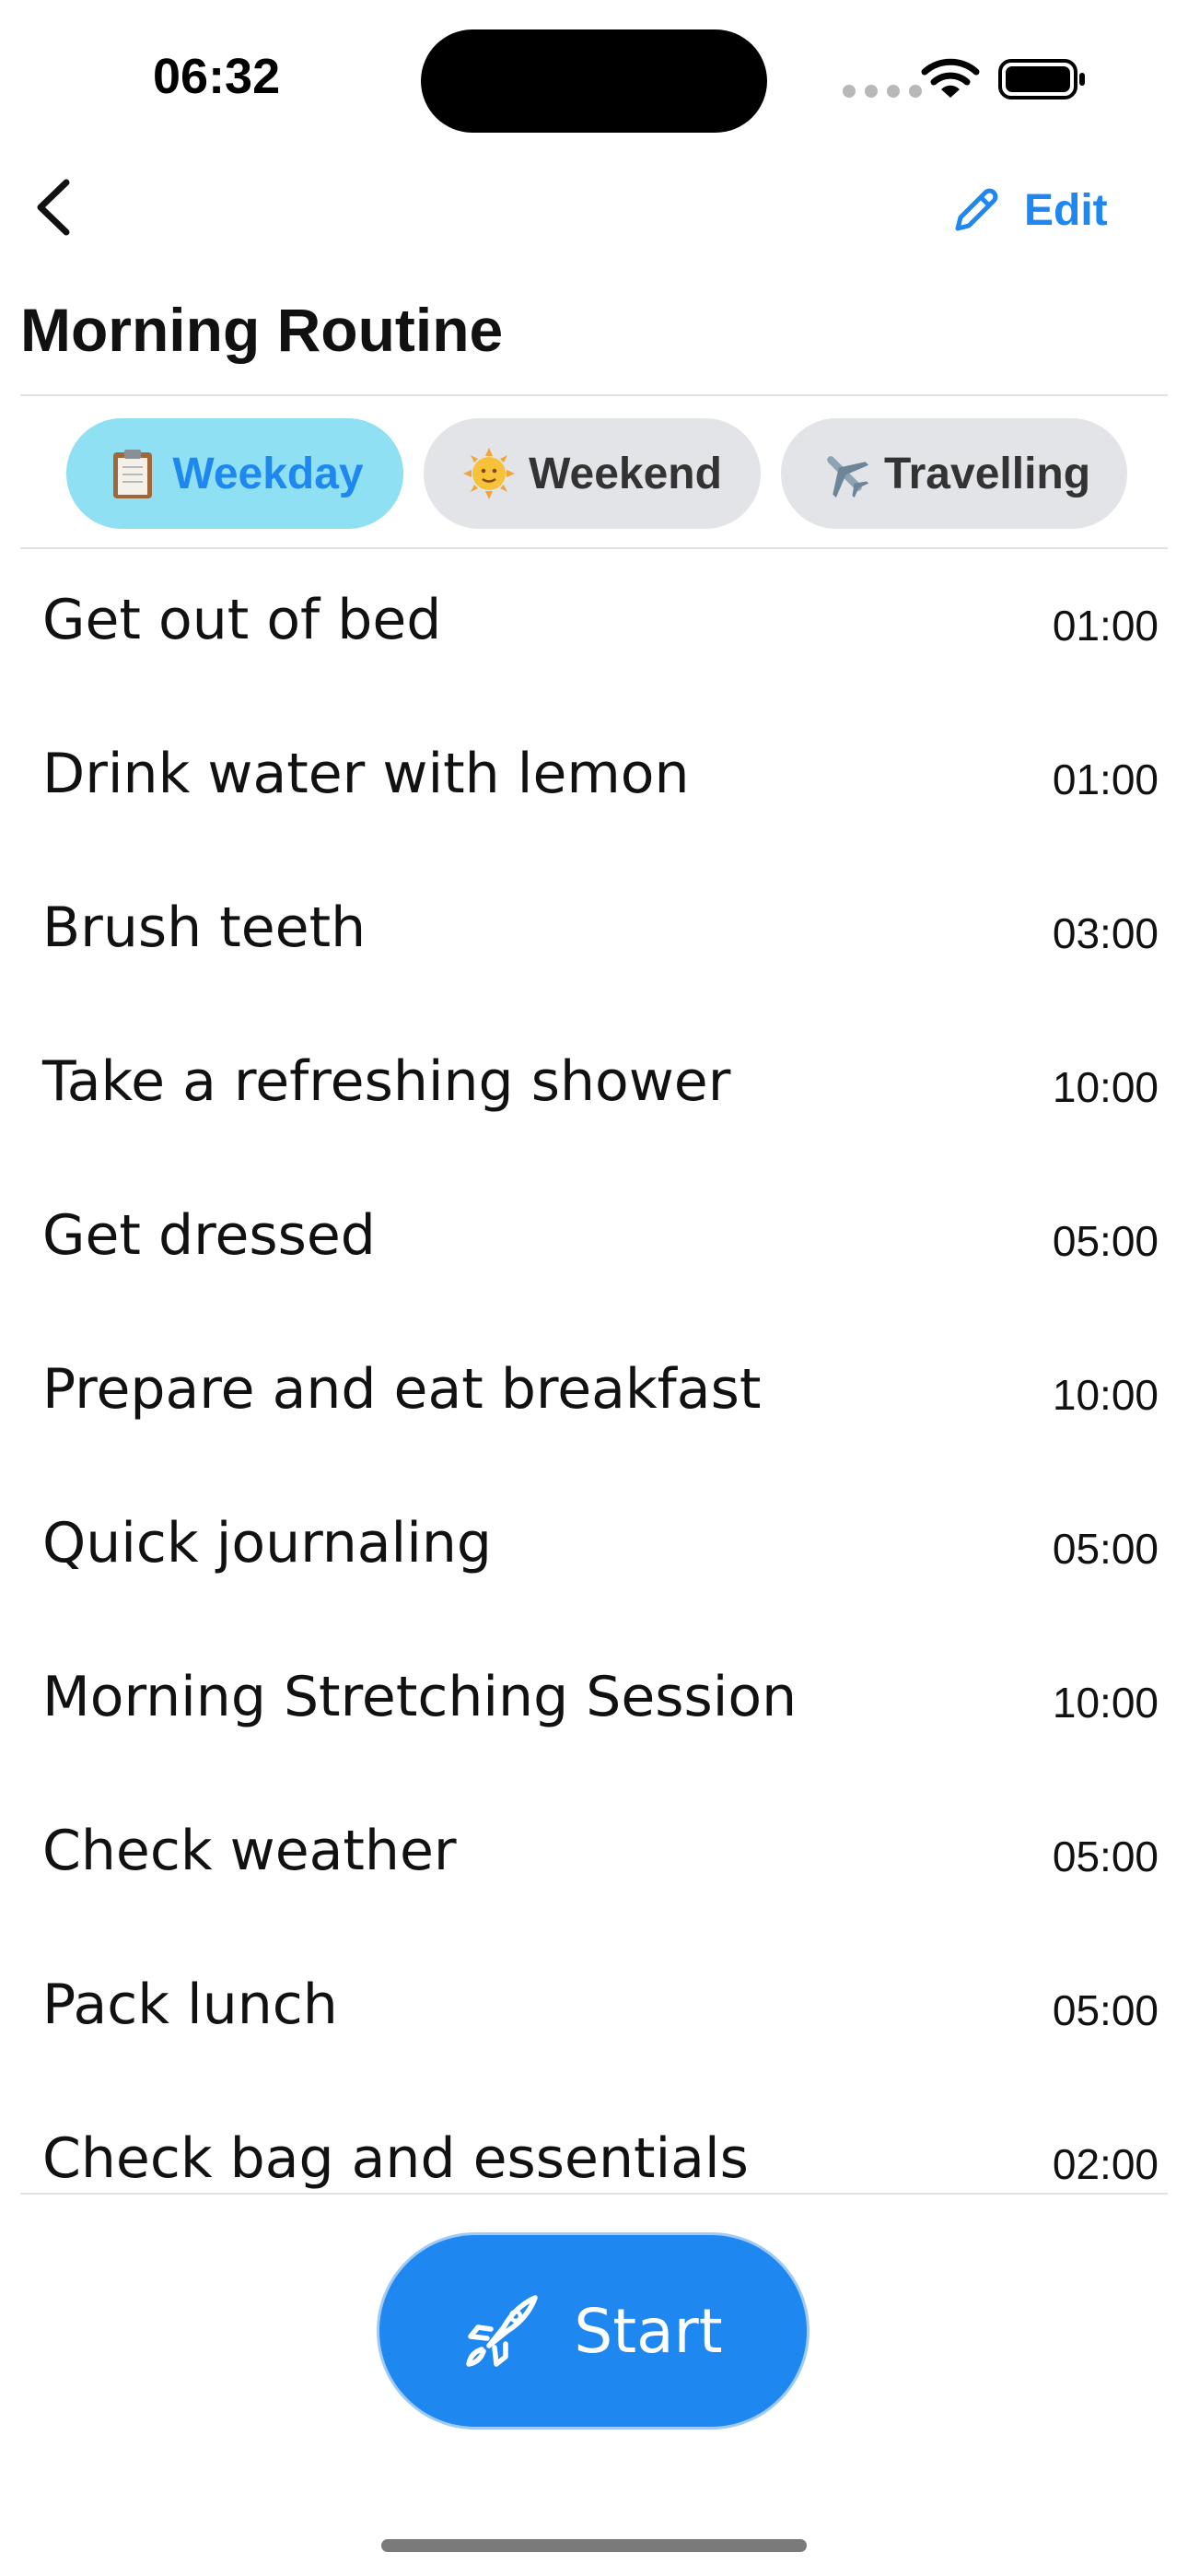 This screenshot has width=1188, height=2576. Describe the element at coordinates (204, 928) in the screenshot. I see `task-name: Brush teeth` at that location.